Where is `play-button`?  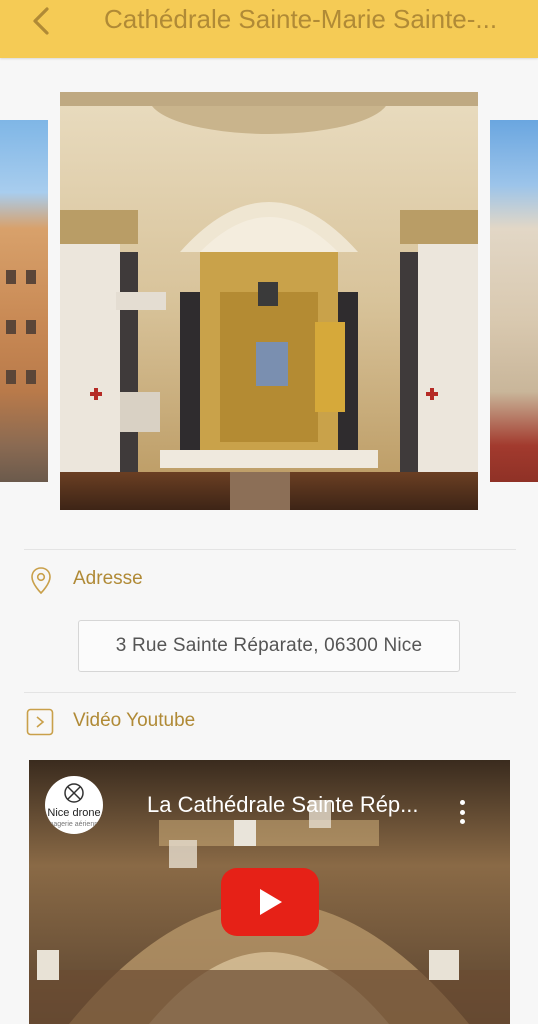 play-button is located at coordinates (270, 902).